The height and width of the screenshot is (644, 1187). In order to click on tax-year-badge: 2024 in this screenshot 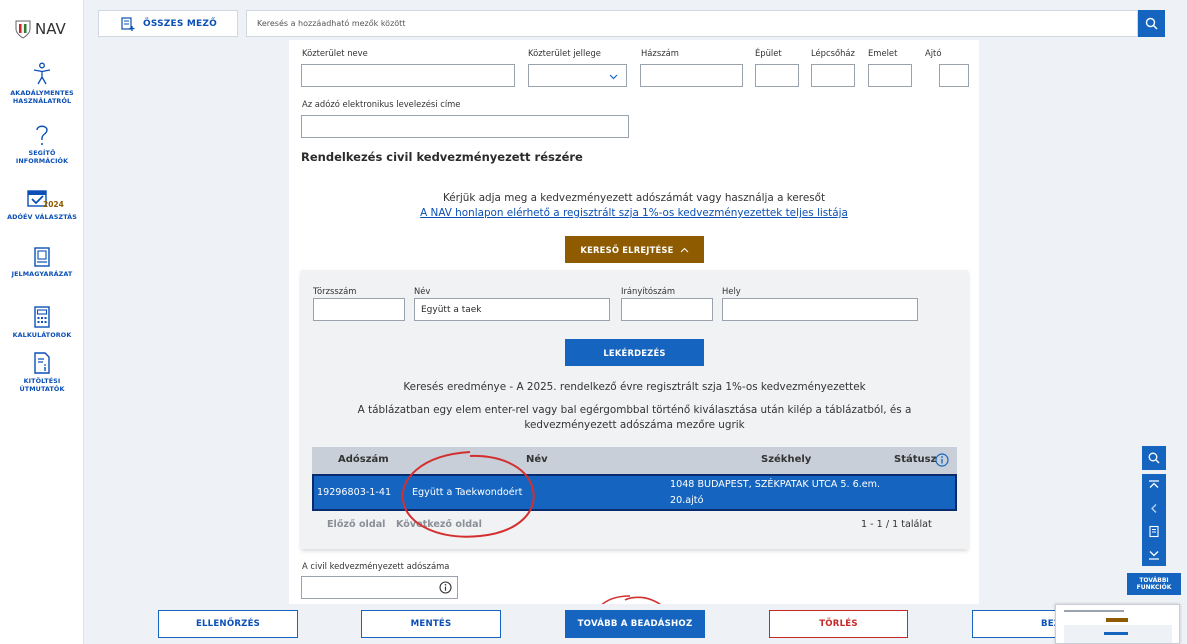, I will do `click(53, 204)`.